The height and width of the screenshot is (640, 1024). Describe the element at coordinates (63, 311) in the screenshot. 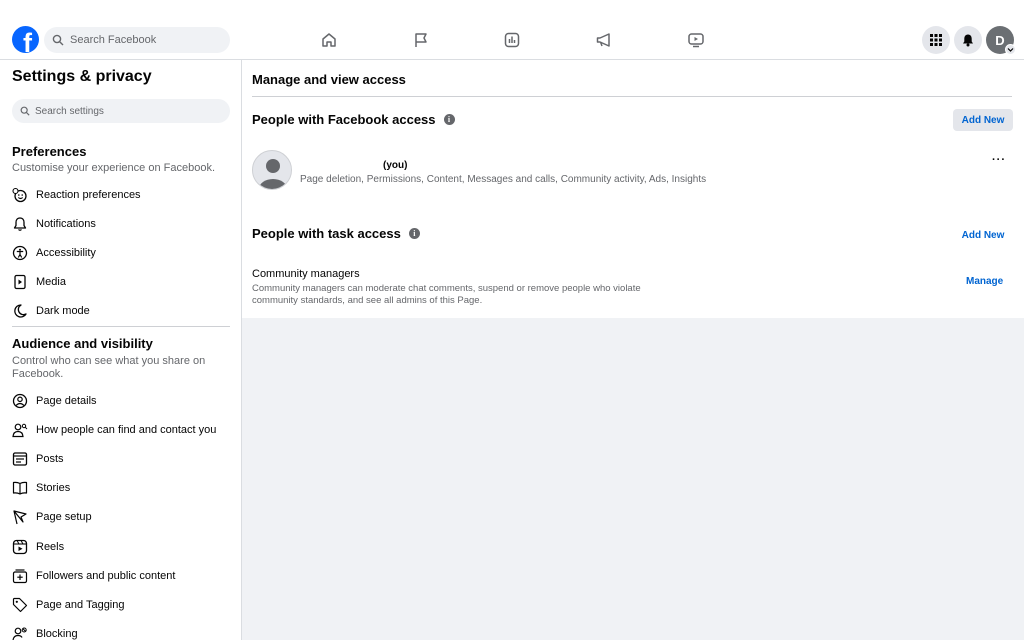

I see `sidebar-item-label: Dark mode` at that location.